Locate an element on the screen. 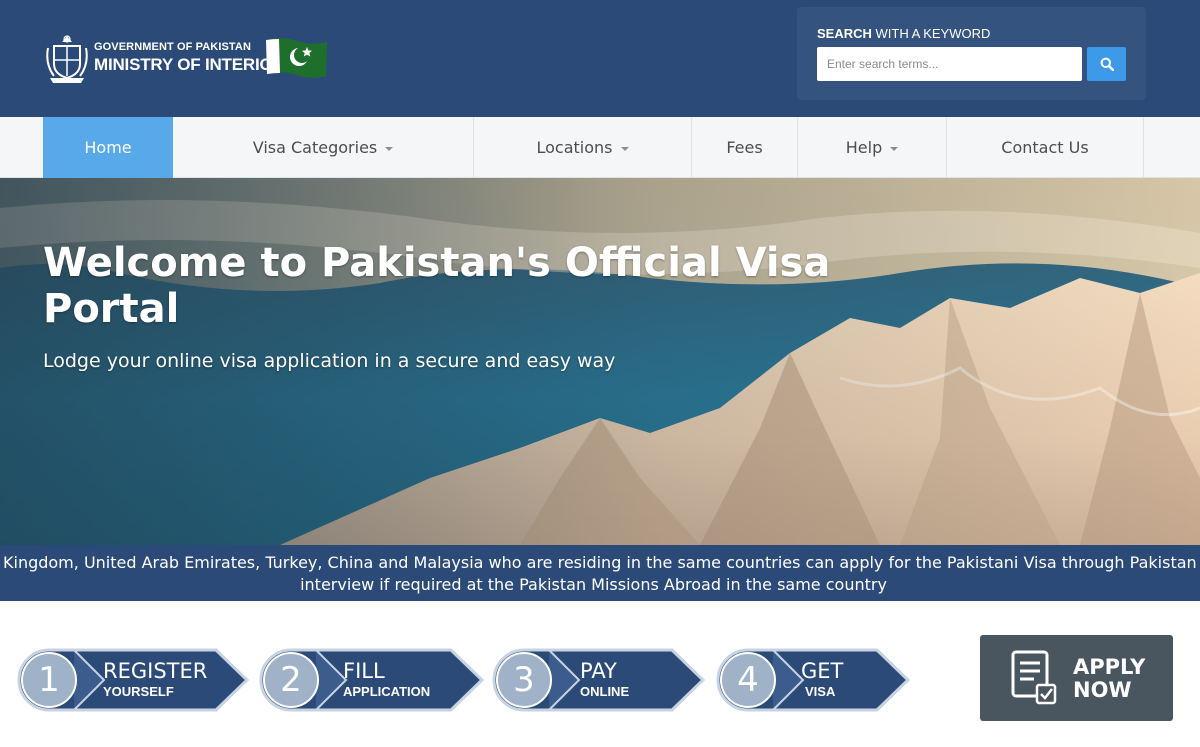 Image resolution: width=1200 pixels, height=747 pixels. search-icon is located at coordinates (1107, 64).